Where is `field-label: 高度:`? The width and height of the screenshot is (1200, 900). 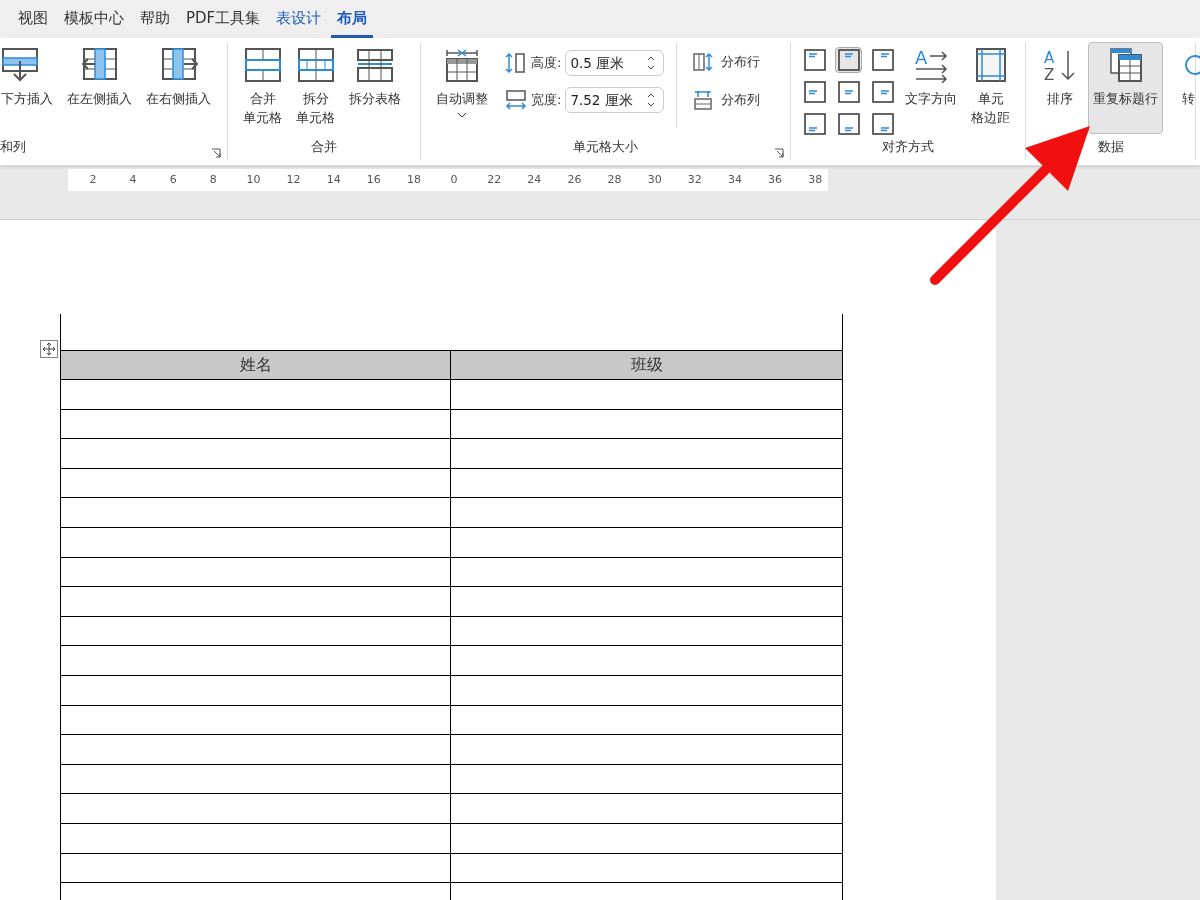 field-label: 高度: is located at coordinates (546, 63).